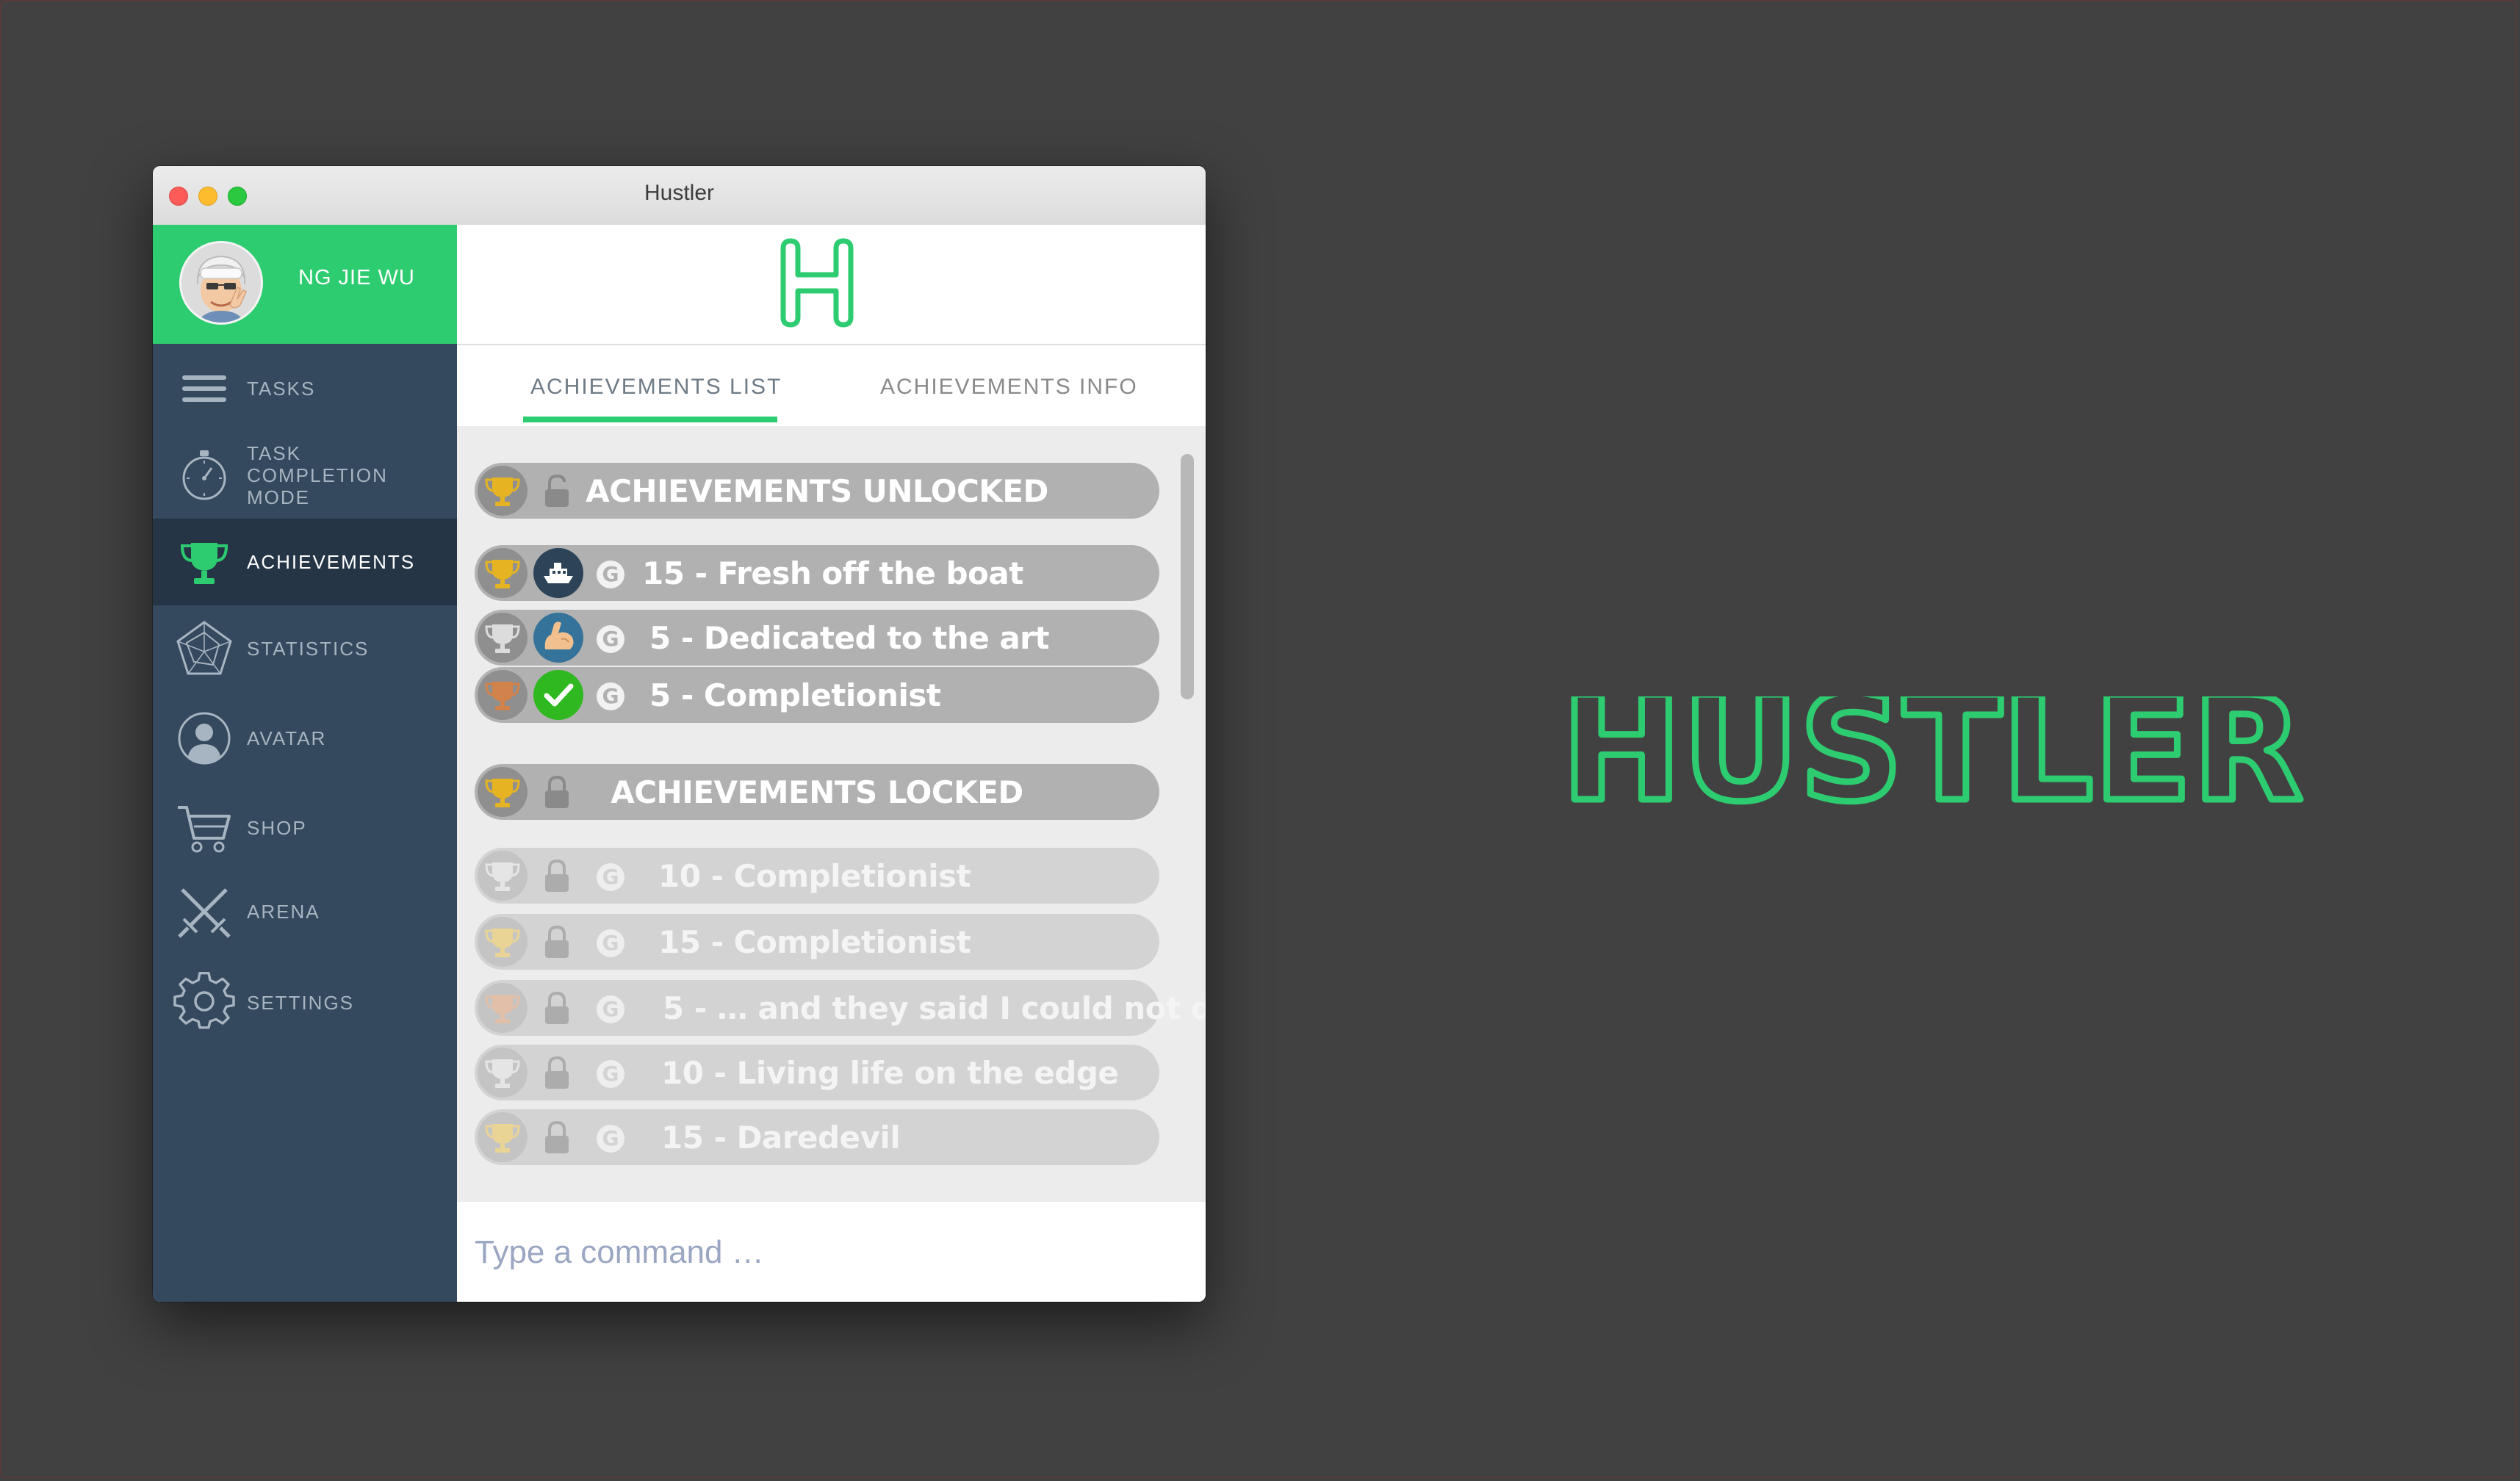 The height and width of the screenshot is (1481, 2520). What do you see at coordinates (817, 283) in the screenshot?
I see `hustler-logo-icon` at bounding box center [817, 283].